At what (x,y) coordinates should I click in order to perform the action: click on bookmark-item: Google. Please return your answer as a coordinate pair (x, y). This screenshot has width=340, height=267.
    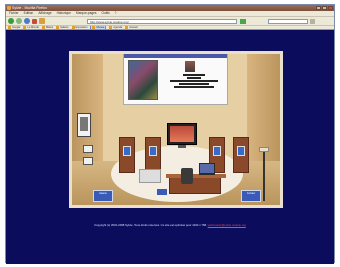
    Looking at the image, I should click on (14, 27).